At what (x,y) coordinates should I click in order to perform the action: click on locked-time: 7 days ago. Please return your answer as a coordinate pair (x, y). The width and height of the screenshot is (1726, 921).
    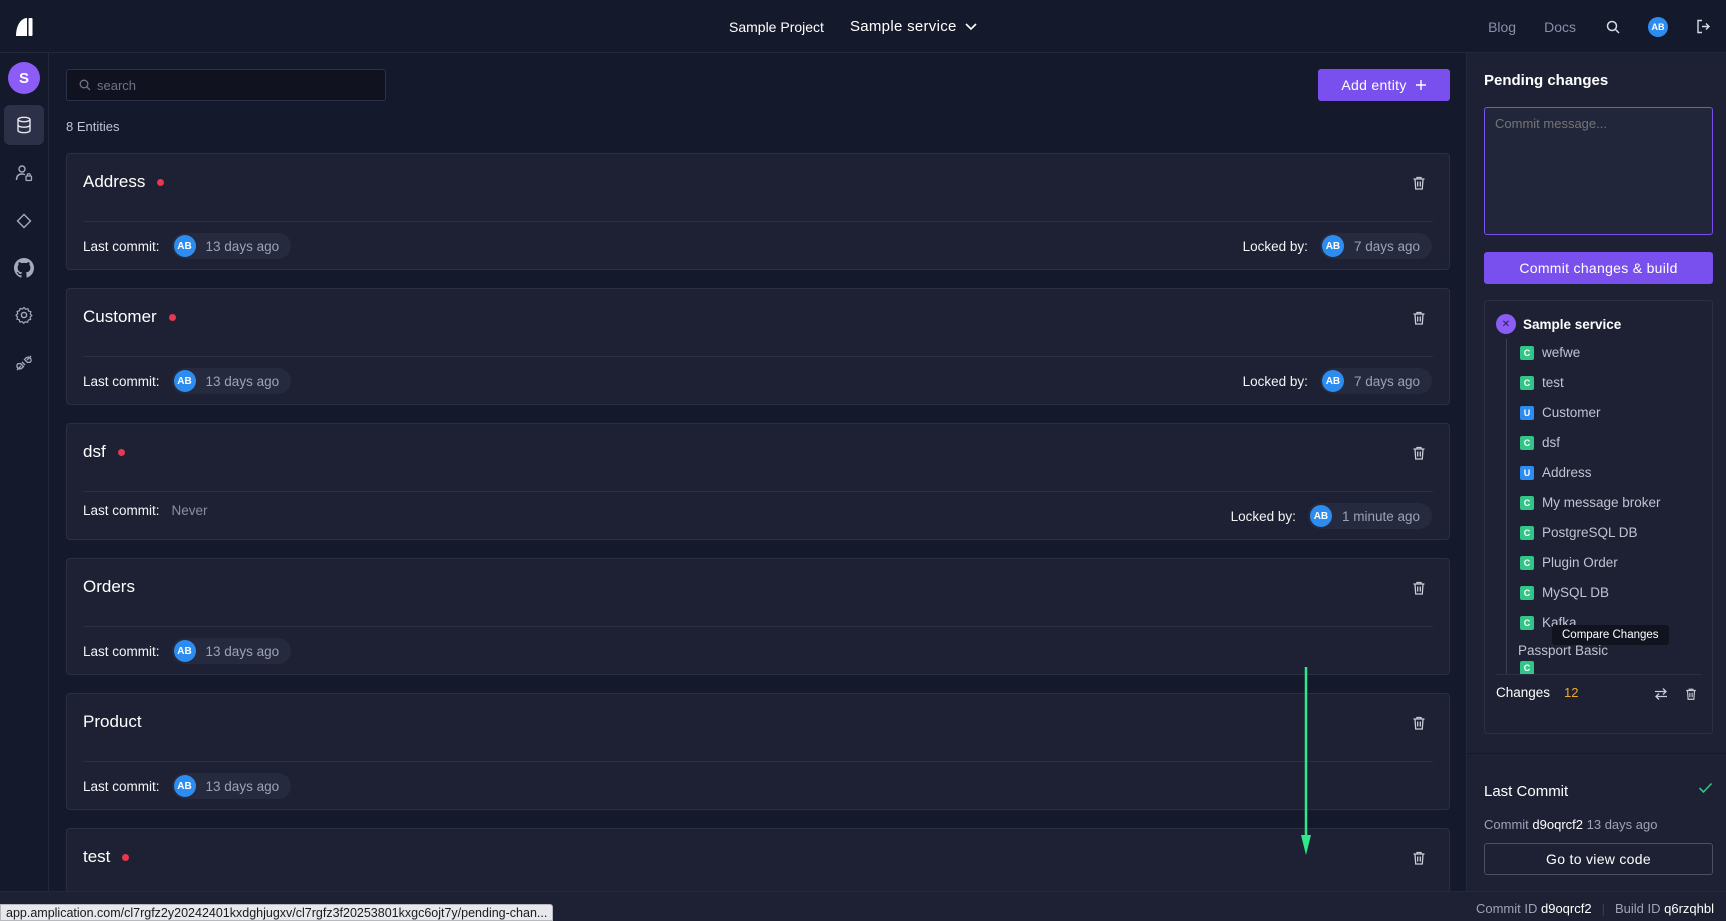
    Looking at the image, I should click on (1386, 381).